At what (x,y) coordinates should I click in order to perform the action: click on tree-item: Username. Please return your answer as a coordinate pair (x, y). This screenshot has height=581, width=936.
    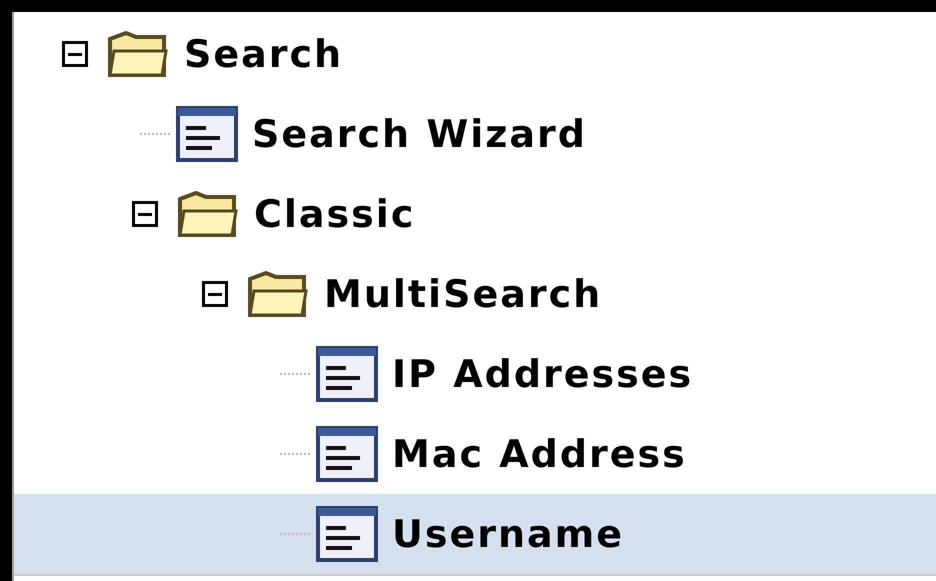
    Looking at the image, I should click on (475, 534).